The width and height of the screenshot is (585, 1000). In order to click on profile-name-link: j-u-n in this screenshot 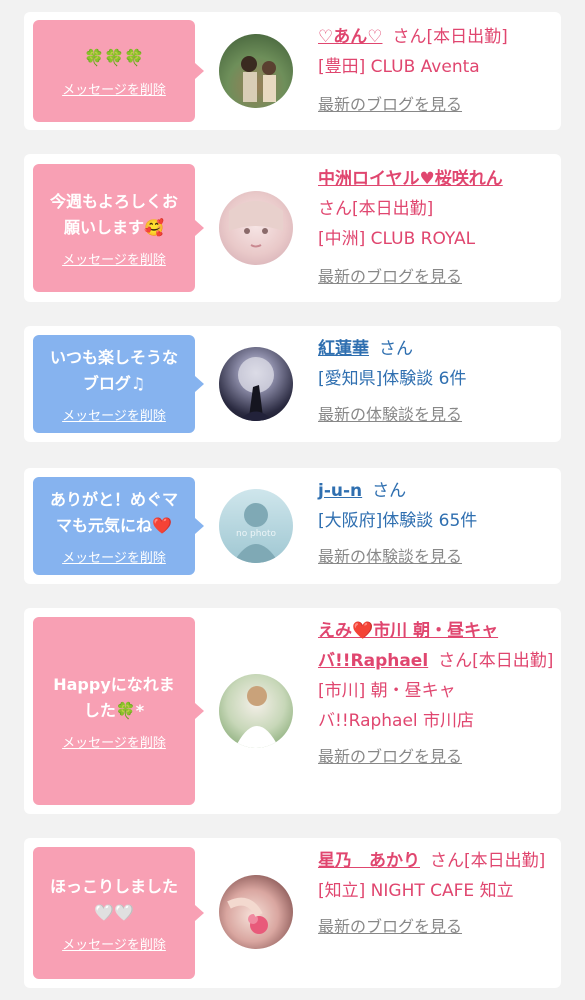, I will do `click(340, 491)`.